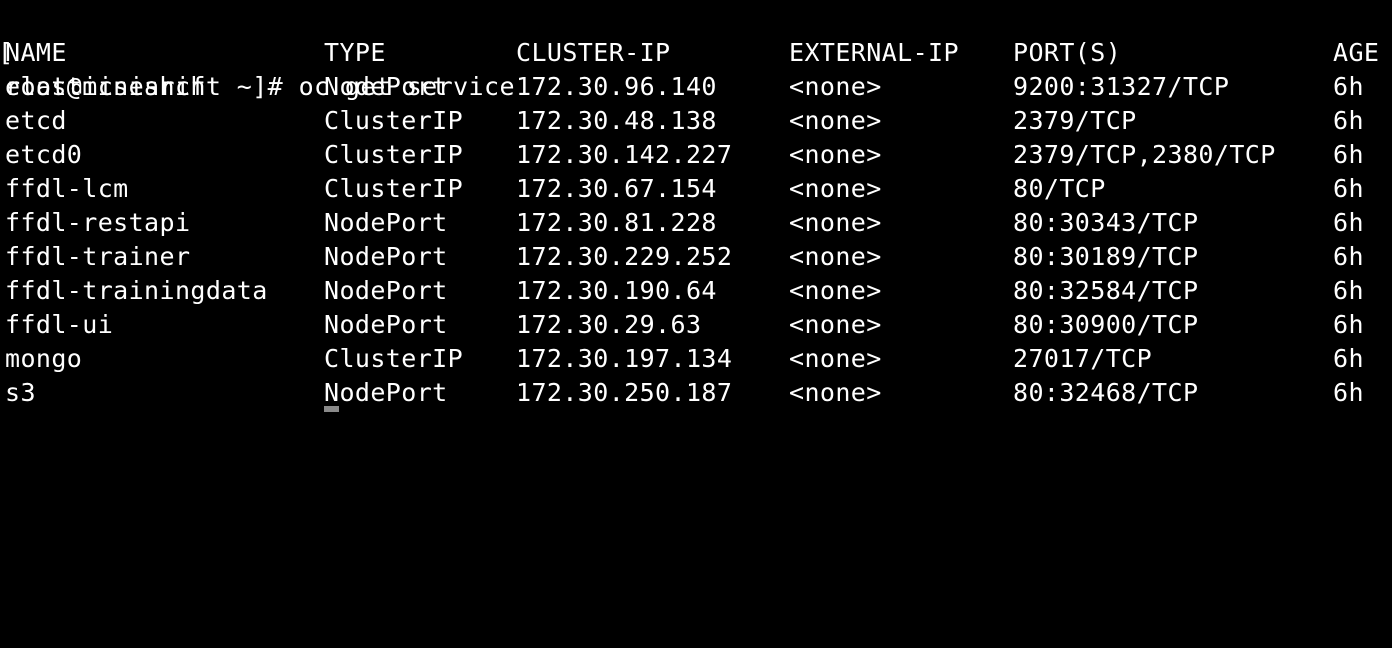  What do you see at coordinates (1356, 52) in the screenshot?
I see `header-age: AGE` at bounding box center [1356, 52].